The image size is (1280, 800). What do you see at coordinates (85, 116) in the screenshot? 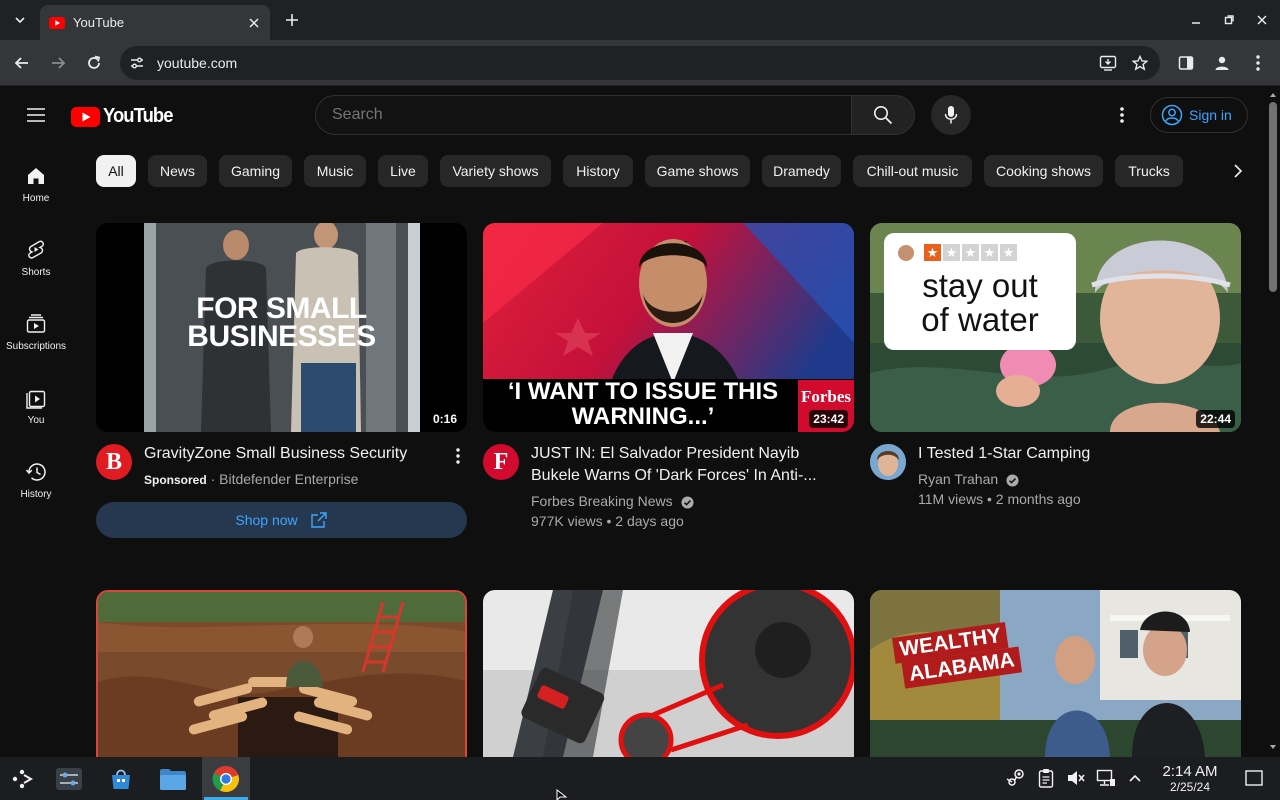
I see `youtube-logo-icon` at bounding box center [85, 116].